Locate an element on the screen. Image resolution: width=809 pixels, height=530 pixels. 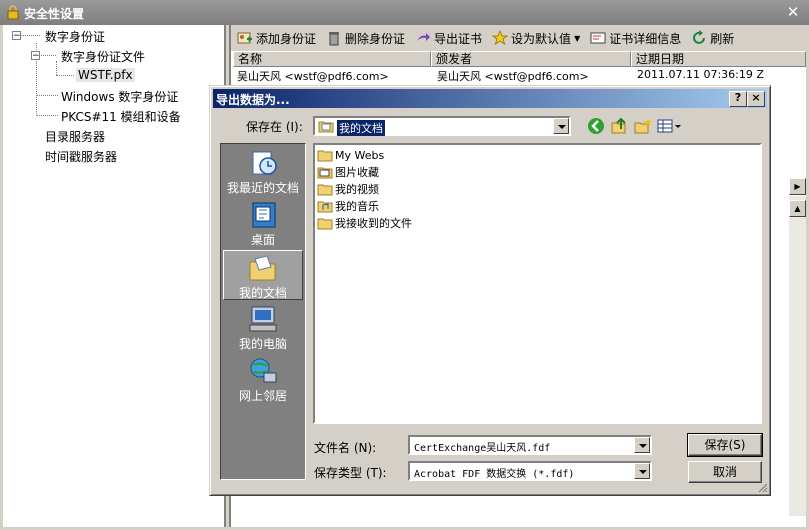
view-menu-icon is located at coordinates (670, 126).